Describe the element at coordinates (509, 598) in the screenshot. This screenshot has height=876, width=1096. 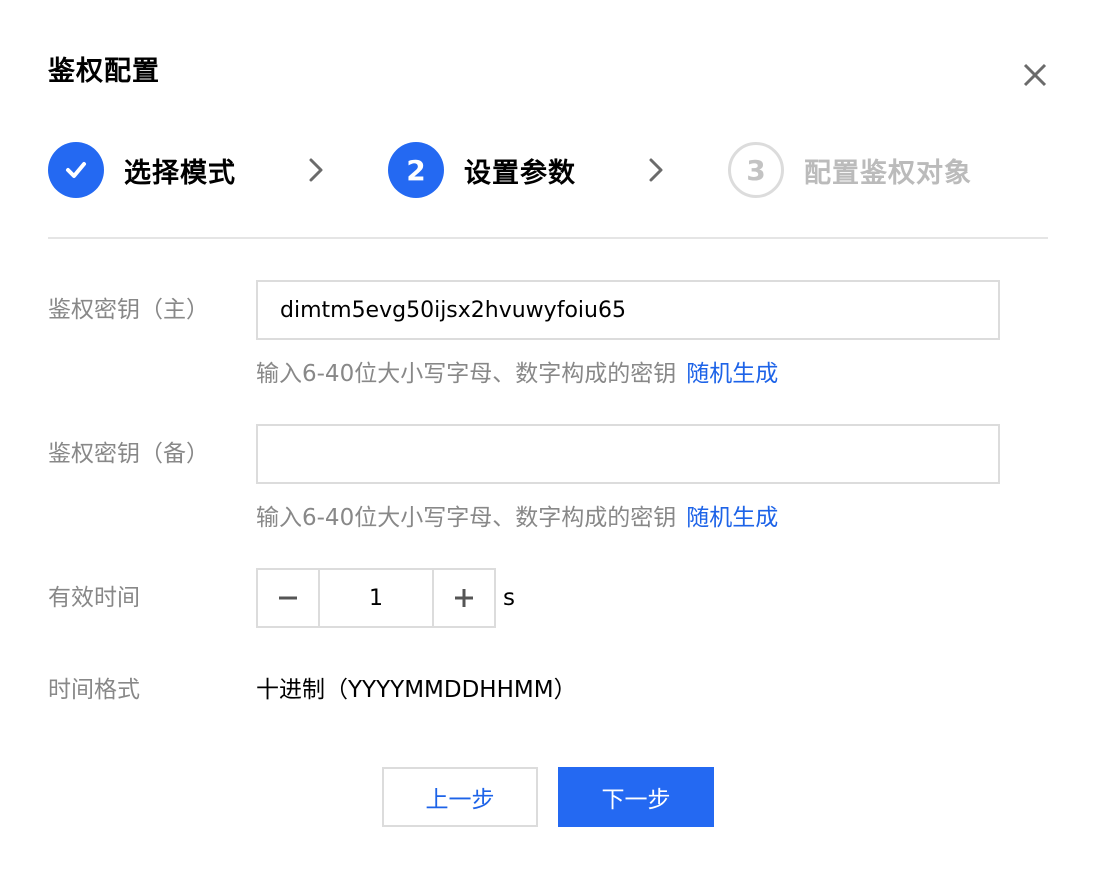
I see `validity-unit: s` at that location.